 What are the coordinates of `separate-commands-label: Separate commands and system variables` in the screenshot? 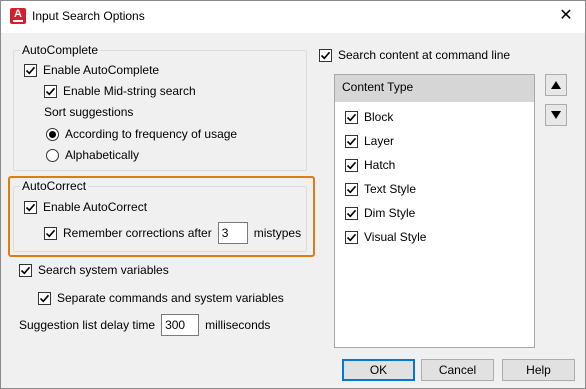 It's located at (170, 298).